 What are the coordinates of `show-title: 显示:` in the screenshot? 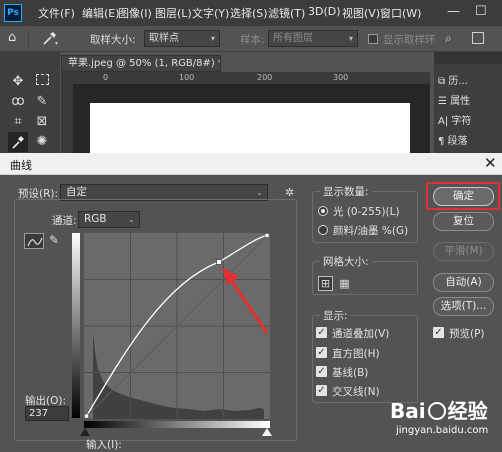 It's located at (335, 315).